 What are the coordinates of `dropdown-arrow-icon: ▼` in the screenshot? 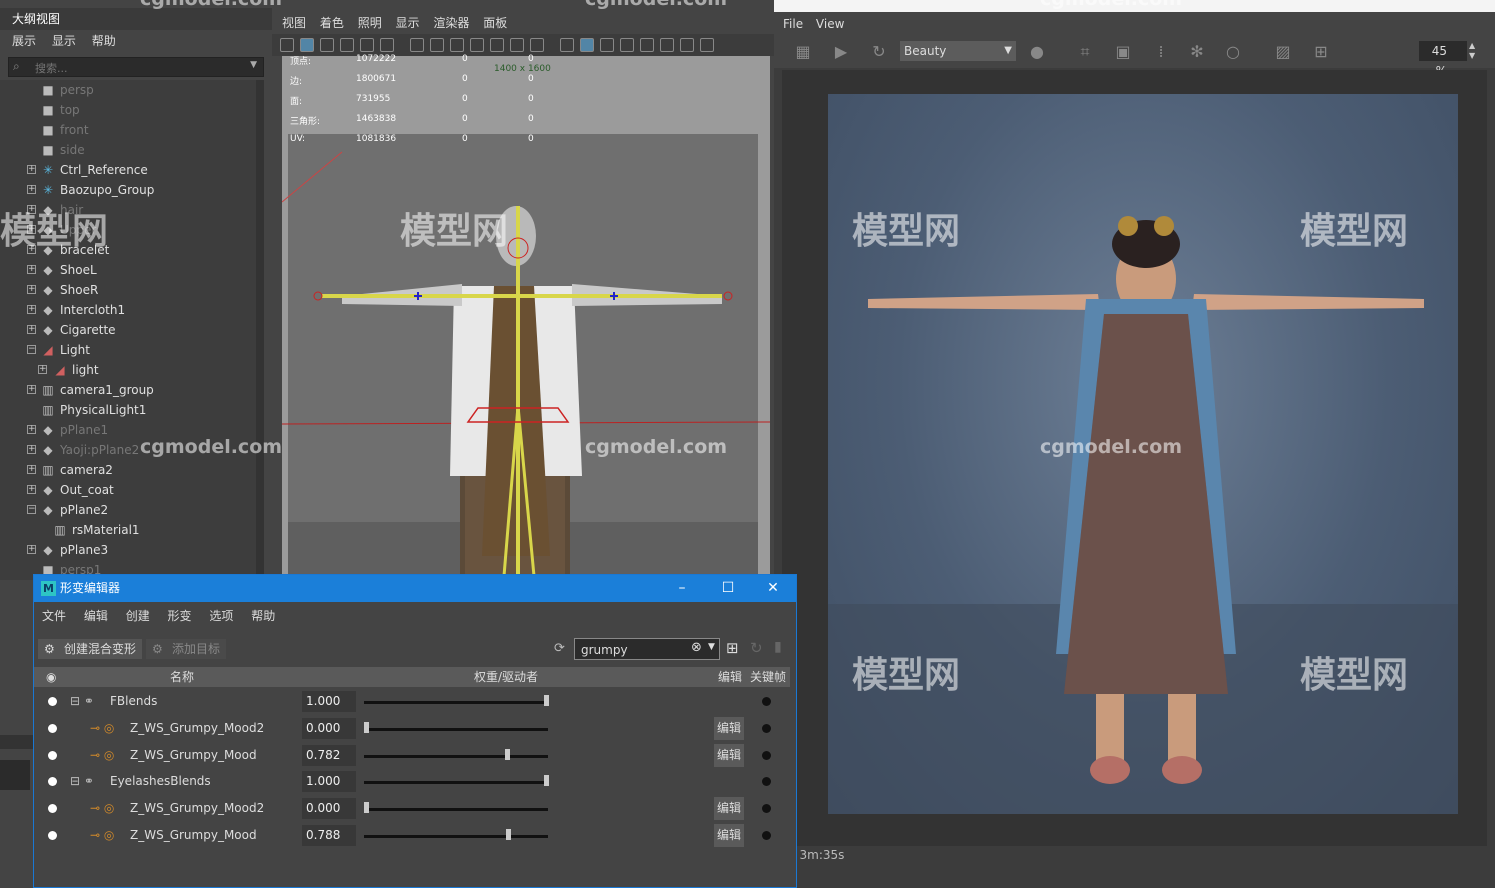 It's located at (253, 65).